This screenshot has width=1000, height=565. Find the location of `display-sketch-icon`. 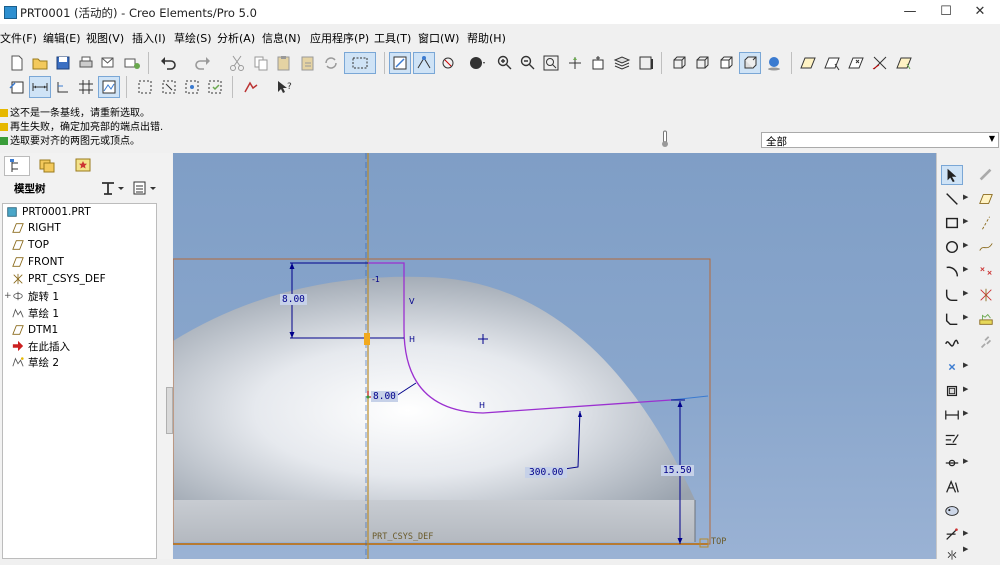

display-sketch-icon is located at coordinates (109, 87).